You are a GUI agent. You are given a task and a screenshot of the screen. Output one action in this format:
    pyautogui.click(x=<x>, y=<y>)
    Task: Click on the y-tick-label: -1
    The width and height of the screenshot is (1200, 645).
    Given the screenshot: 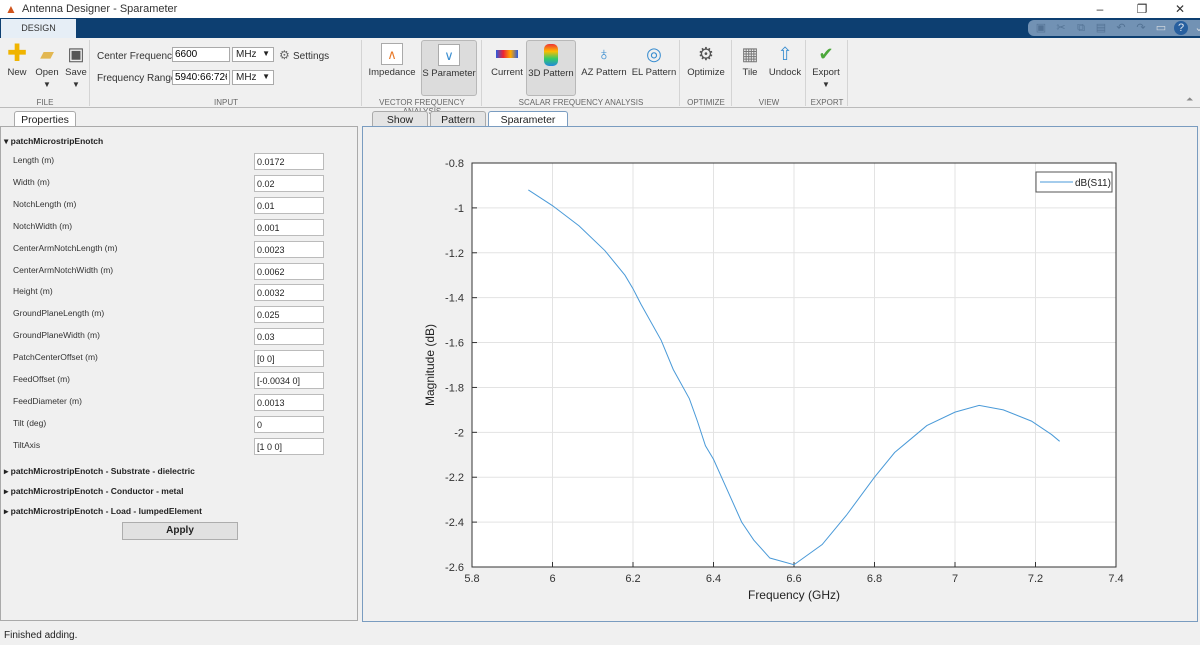 What is the action you would take?
    pyautogui.click(x=459, y=209)
    